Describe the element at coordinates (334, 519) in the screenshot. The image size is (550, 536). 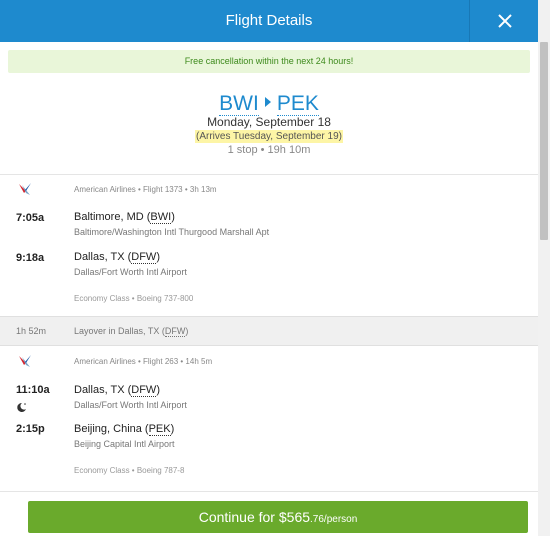
I see `price-per-person: .76/person` at that location.